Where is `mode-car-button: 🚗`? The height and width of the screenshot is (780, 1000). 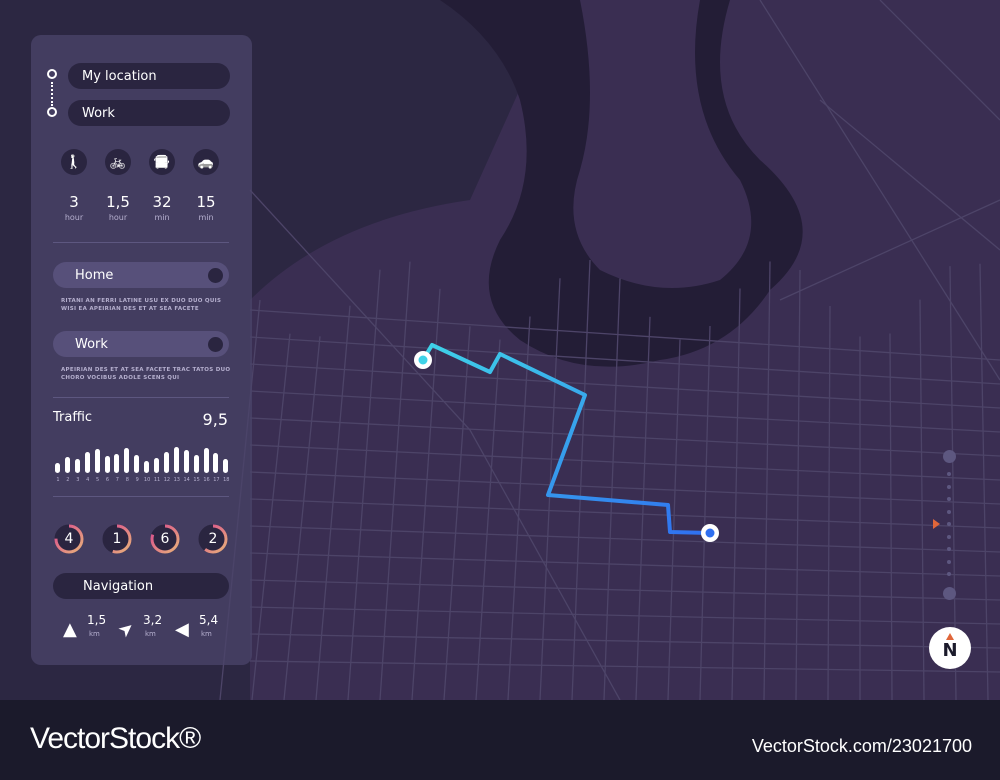
mode-car-button: 🚗 is located at coordinates (206, 162).